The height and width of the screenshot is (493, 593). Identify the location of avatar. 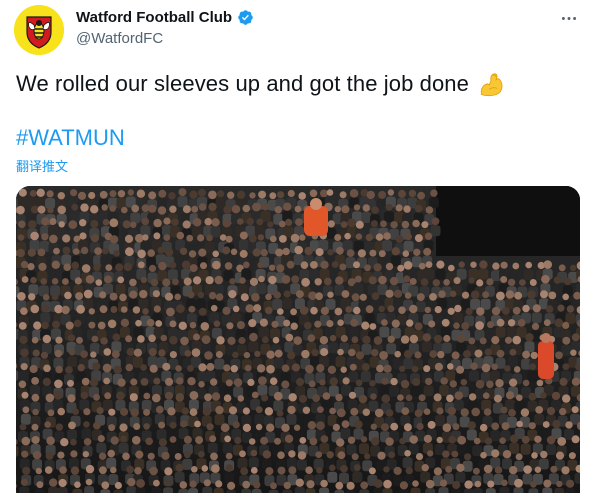
(39, 30).